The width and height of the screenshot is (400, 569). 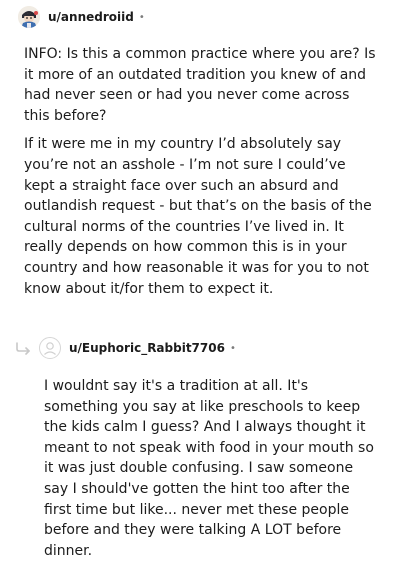 I want to click on username: u/annedroiid, so click(x=91, y=17).